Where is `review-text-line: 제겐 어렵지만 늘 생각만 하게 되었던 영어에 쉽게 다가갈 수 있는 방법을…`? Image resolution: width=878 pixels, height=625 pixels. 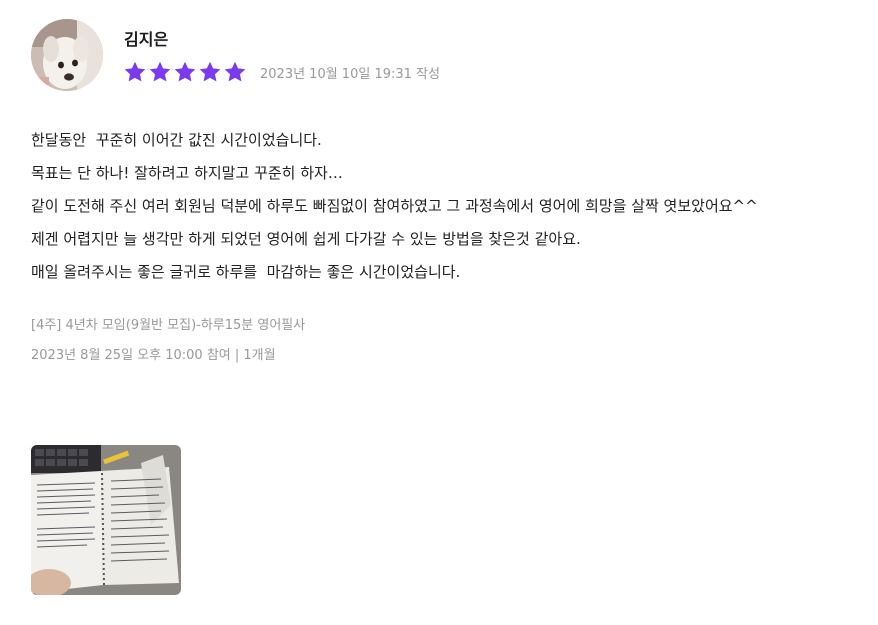 review-text-line: 제겐 어렵지만 늘 생각만 하게 되었던 영어에 쉽게 다가갈 수 있는 방법을… is located at coordinates (306, 239).